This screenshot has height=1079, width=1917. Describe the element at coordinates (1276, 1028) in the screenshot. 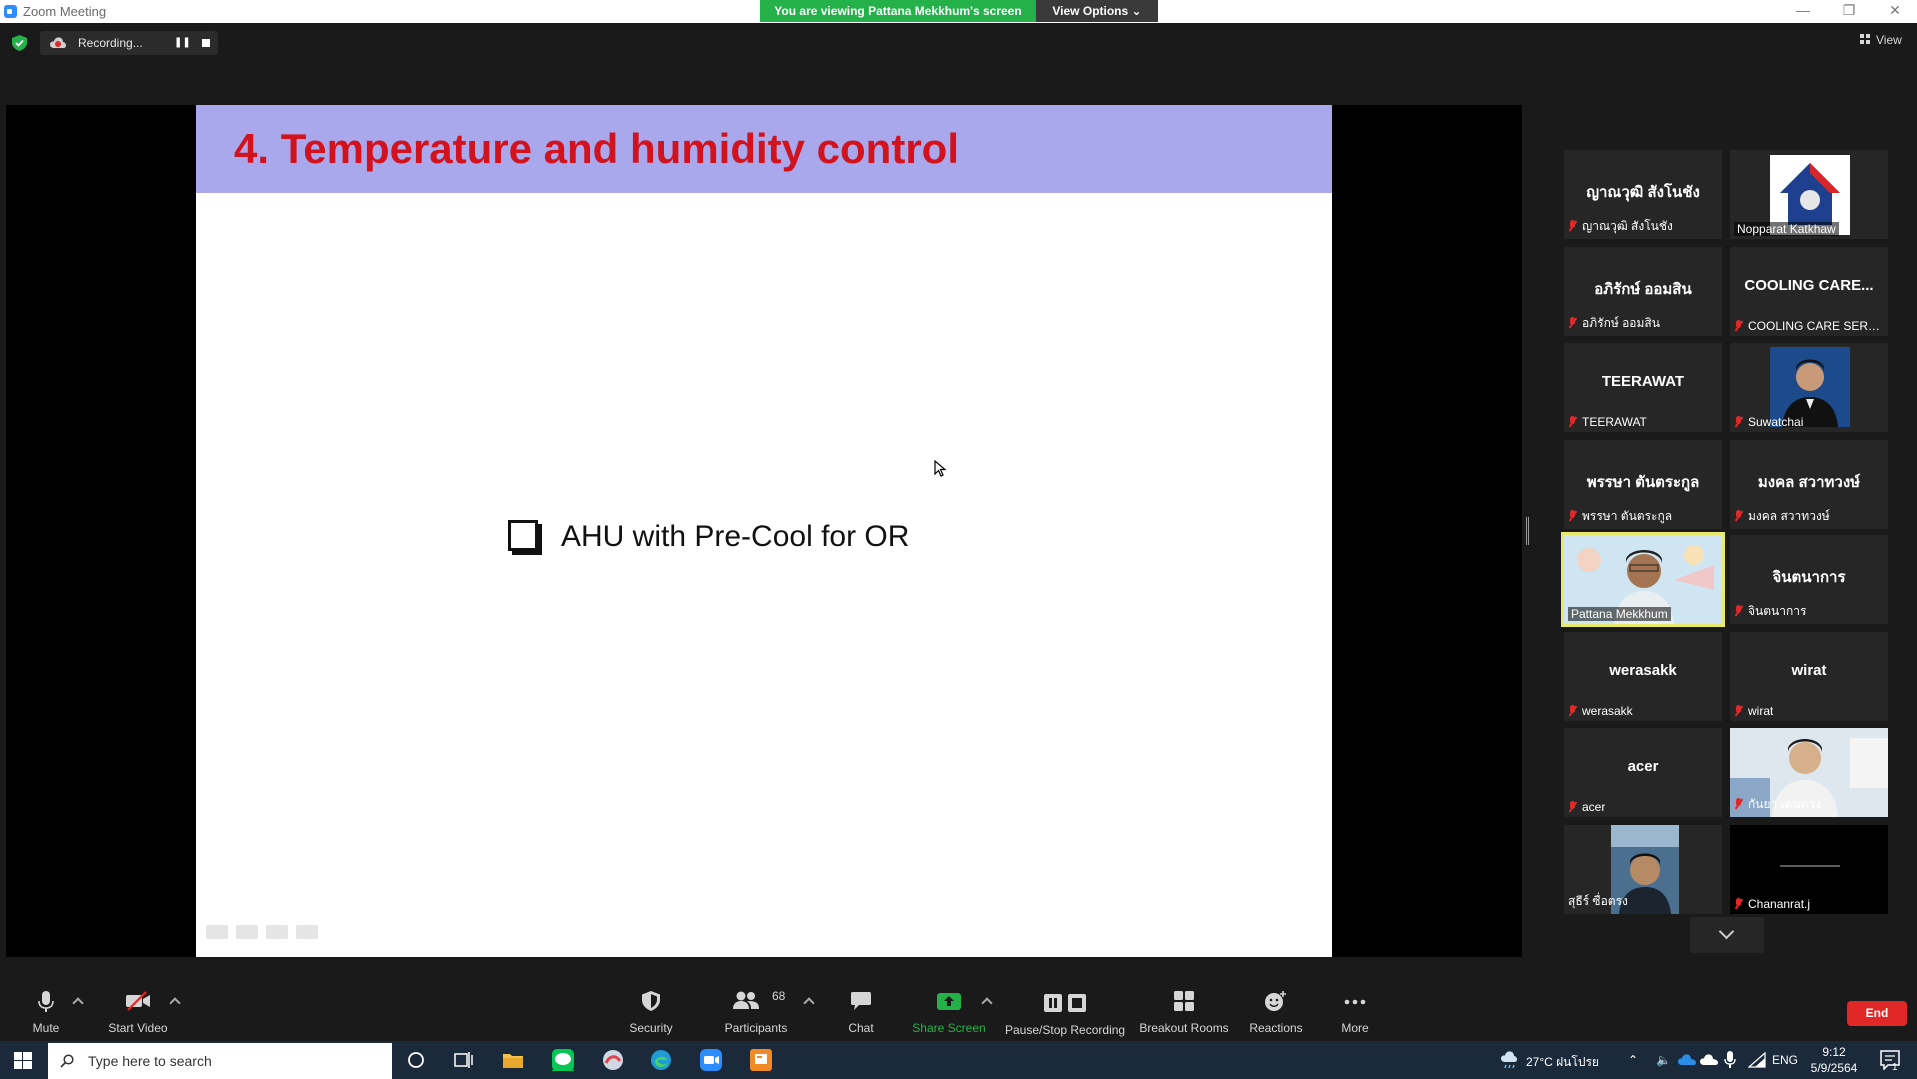

I see `reactions-label: Reactions` at that location.